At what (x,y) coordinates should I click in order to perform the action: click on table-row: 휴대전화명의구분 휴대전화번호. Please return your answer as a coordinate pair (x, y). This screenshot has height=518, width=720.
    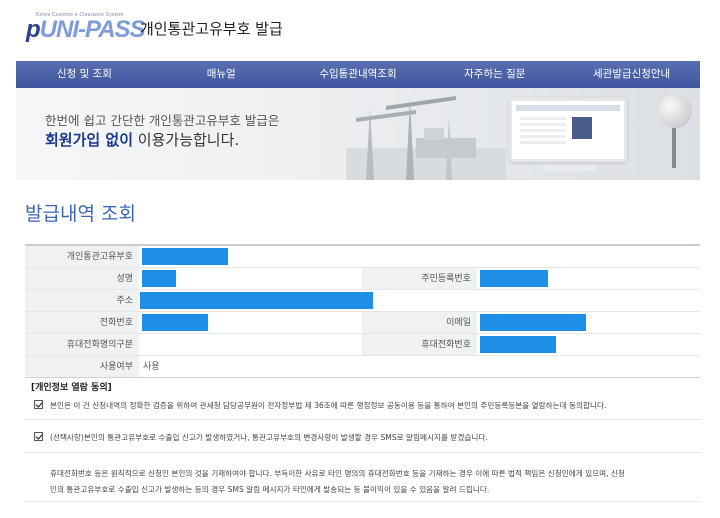
    Looking at the image, I should click on (362, 345).